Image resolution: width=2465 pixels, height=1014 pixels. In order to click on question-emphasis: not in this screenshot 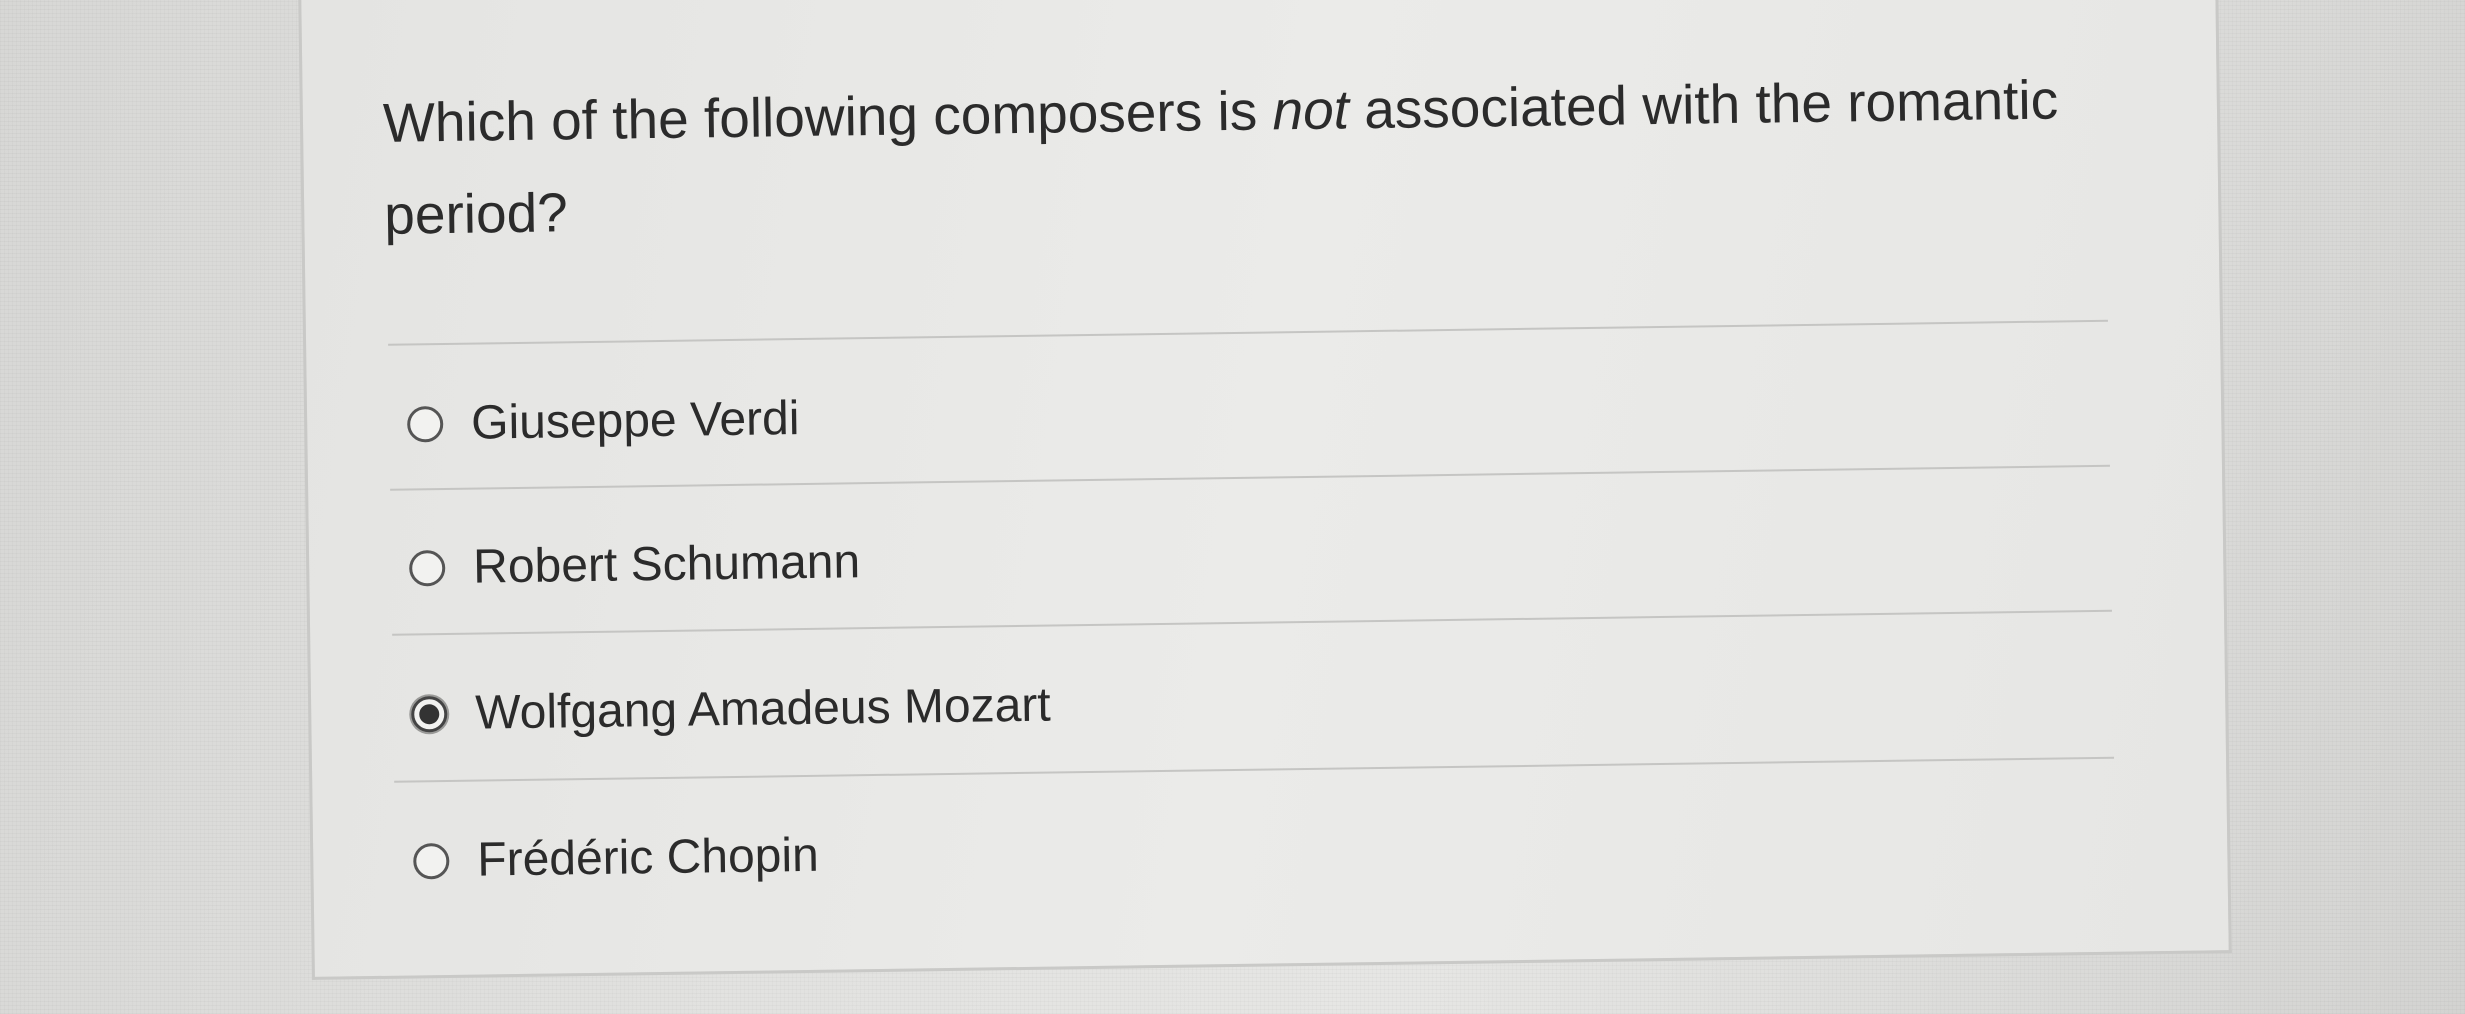, I will do `click(1311, 110)`.